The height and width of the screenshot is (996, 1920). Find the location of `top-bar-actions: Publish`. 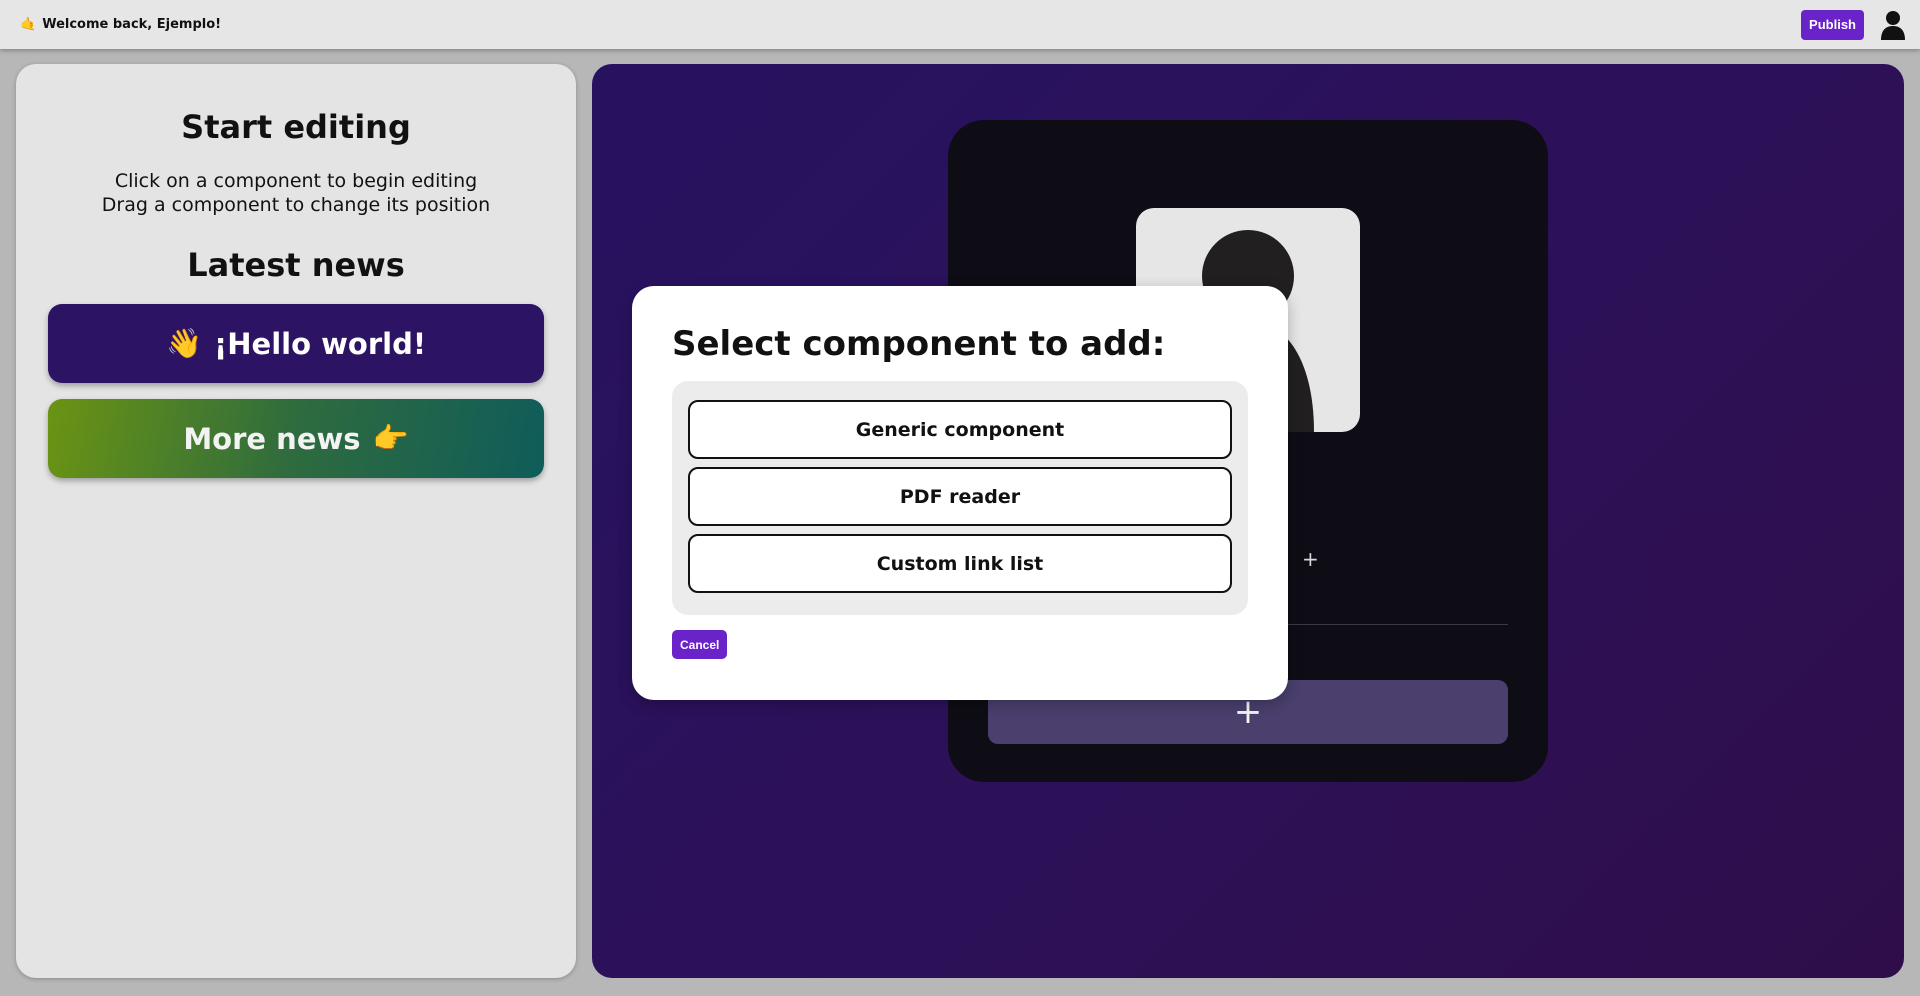

top-bar-actions: Publish is located at coordinates (1853, 24).